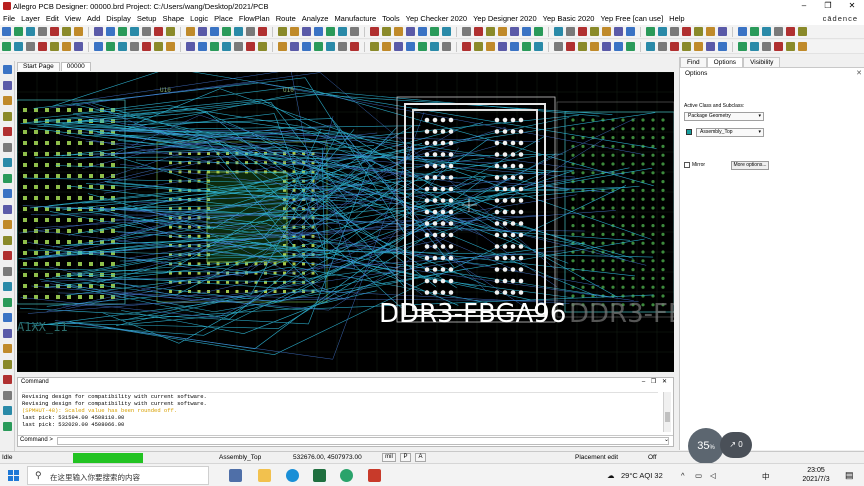 This screenshot has height=486, width=864. I want to click on maximize-button: ❐, so click(828, 6).